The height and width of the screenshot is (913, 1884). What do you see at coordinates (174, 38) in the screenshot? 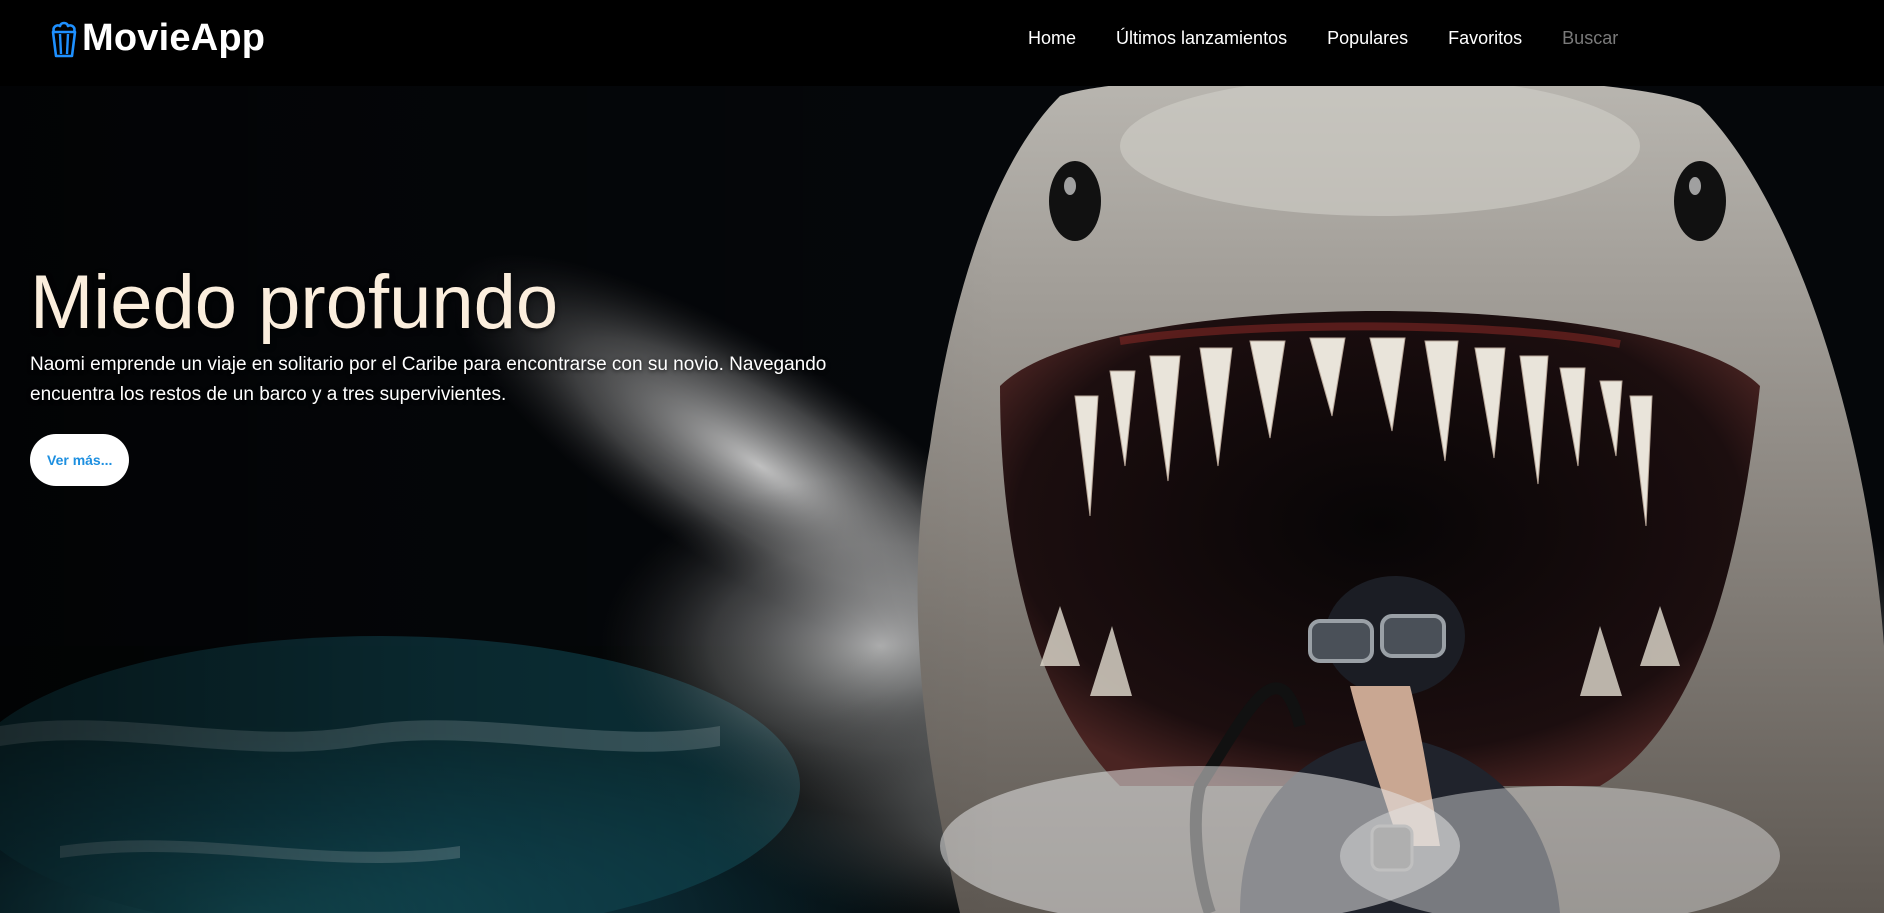
I see `brand-name: MovieApp` at bounding box center [174, 38].